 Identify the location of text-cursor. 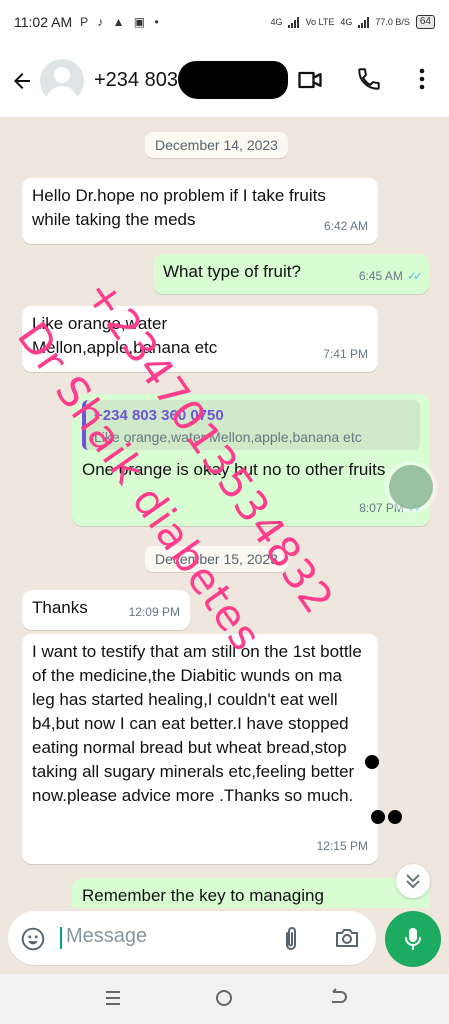
(61, 938).